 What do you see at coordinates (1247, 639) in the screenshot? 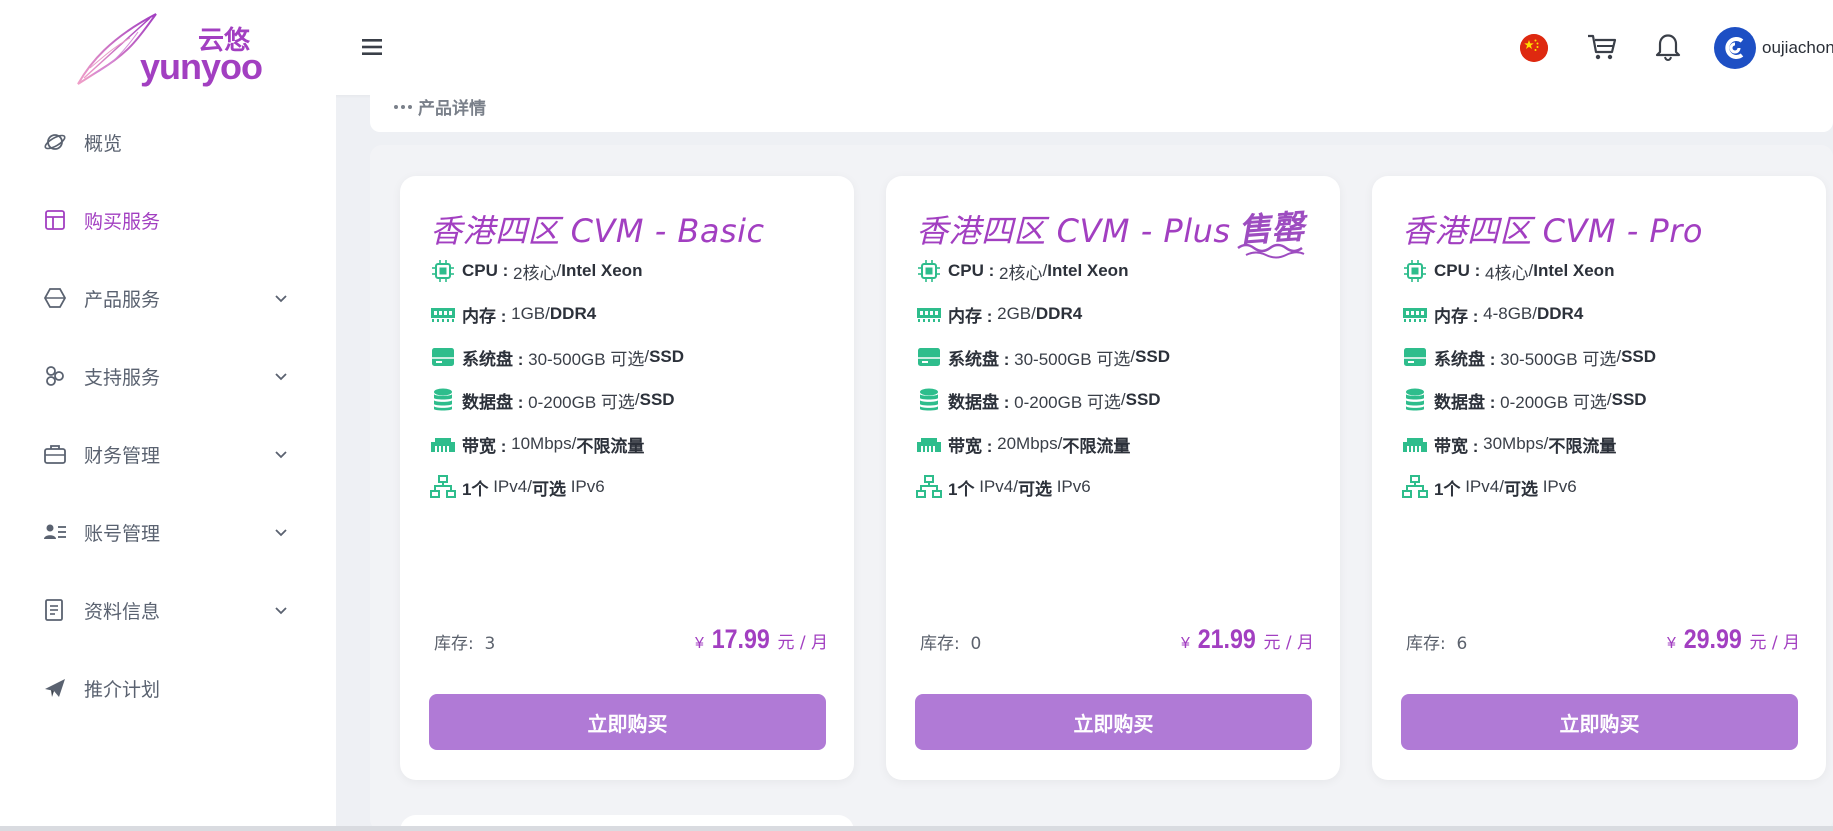
I see `price: ¥ 21.99 元 / 月` at bounding box center [1247, 639].